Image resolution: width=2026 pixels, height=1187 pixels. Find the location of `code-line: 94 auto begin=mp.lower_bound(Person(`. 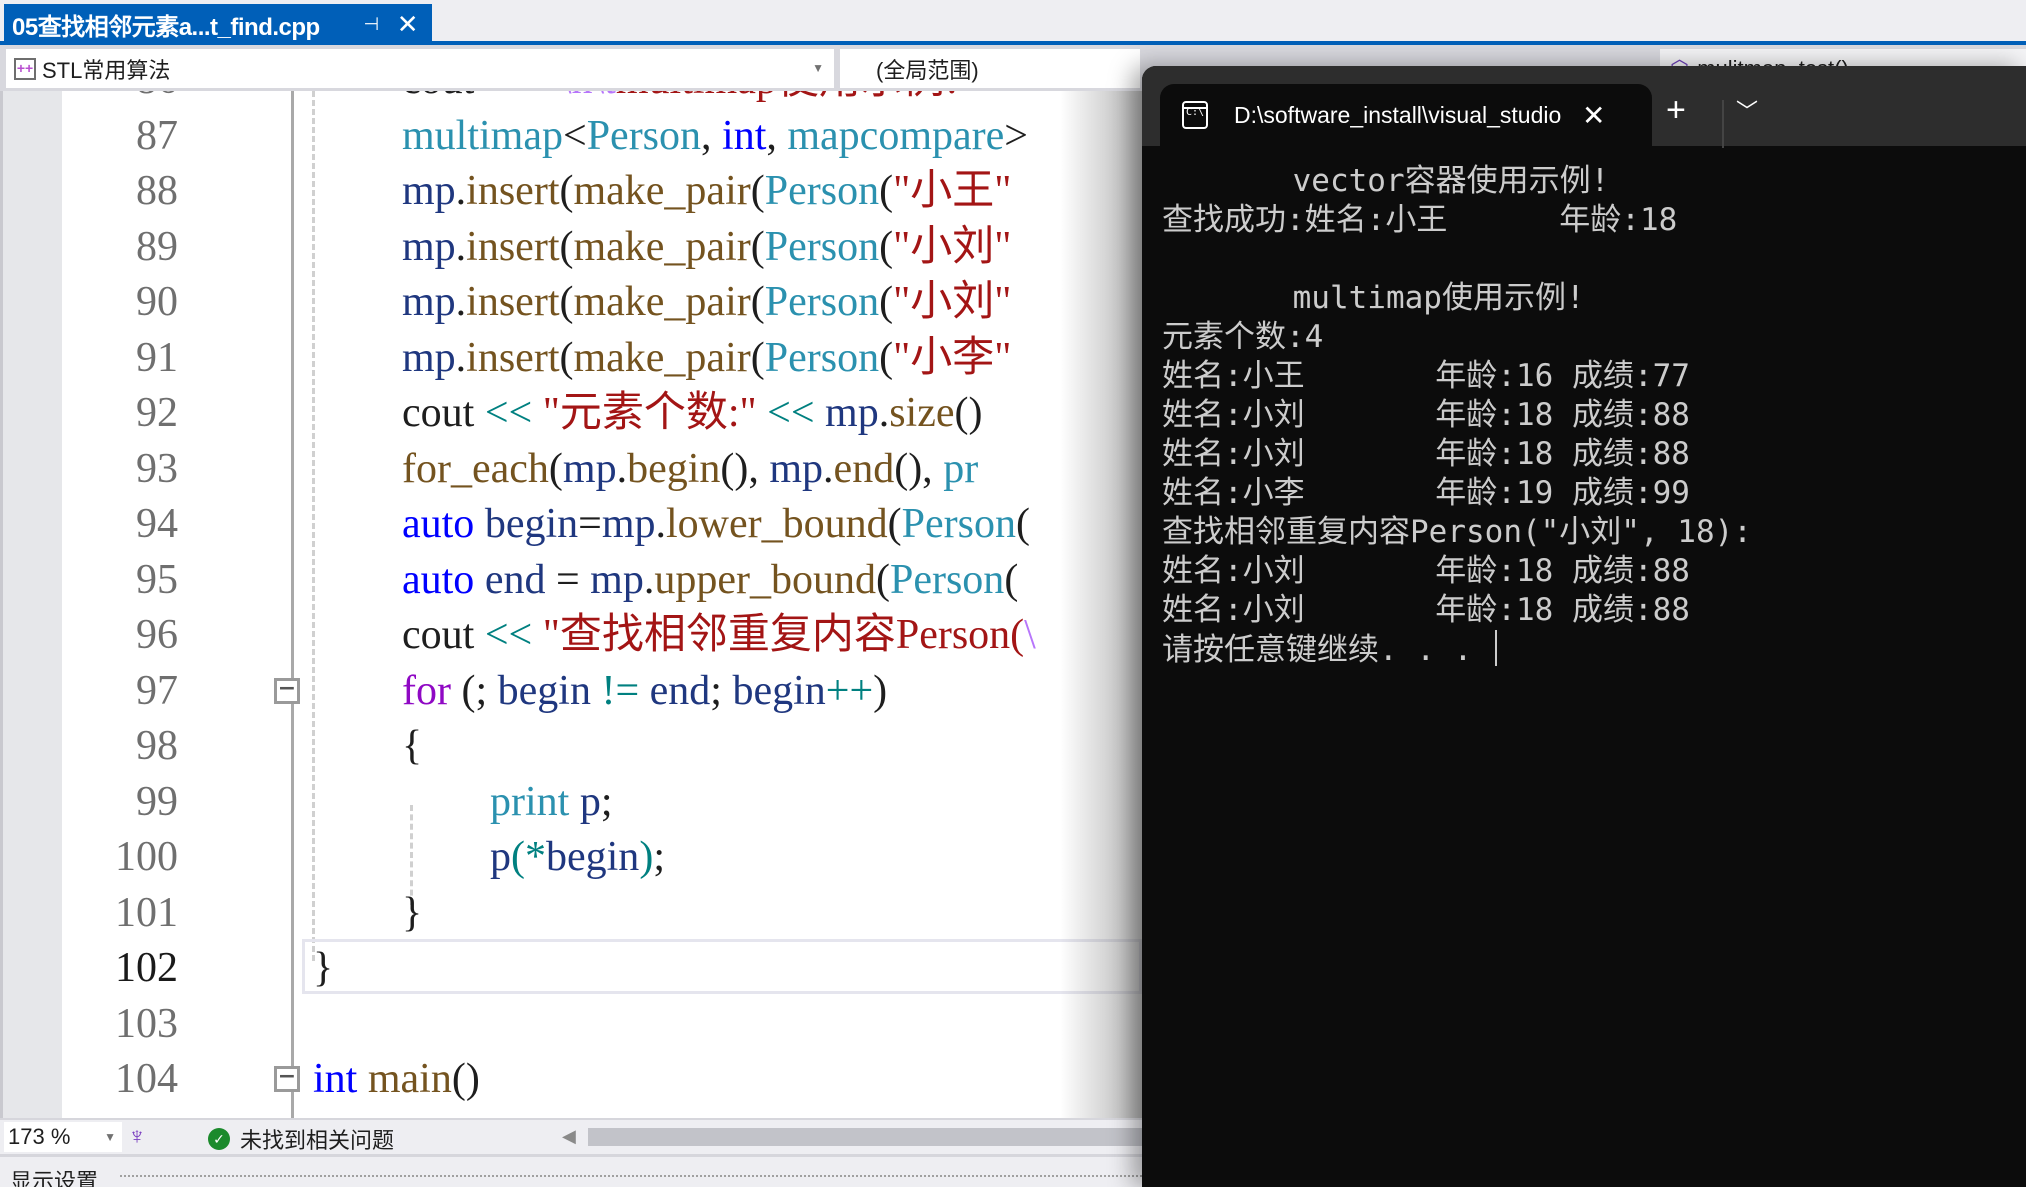

code-line: 94 auto begin=mp.lower_bound(Person( is located at coordinates (571, 524).